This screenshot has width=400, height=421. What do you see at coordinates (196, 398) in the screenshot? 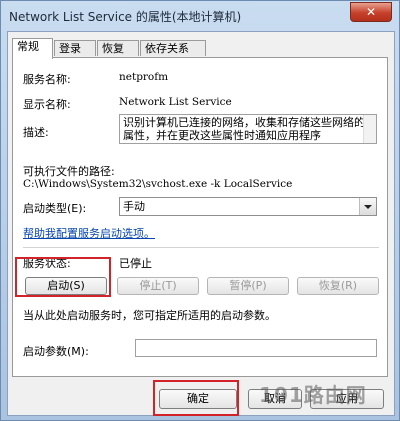
I see `ok-button-highlight` at bounding box center [196, 398].